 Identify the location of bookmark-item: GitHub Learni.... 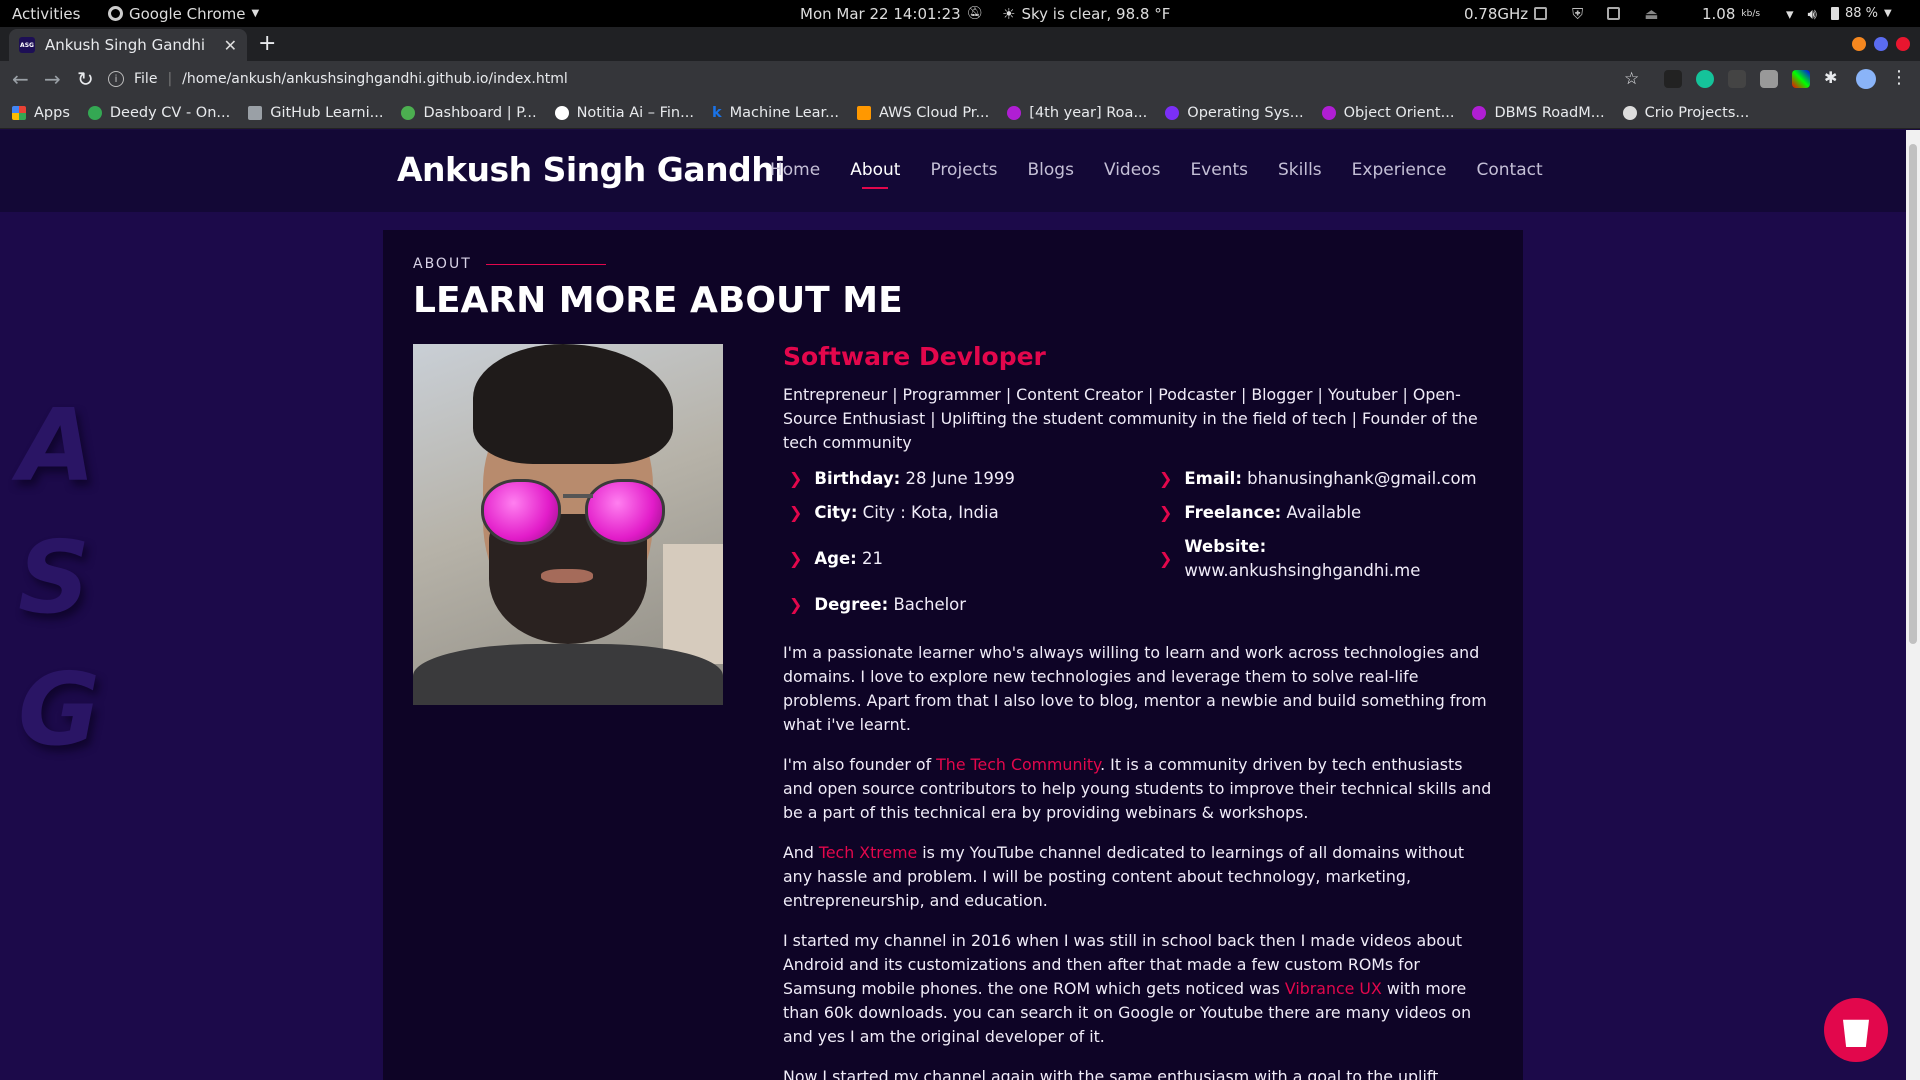
(315, 113).